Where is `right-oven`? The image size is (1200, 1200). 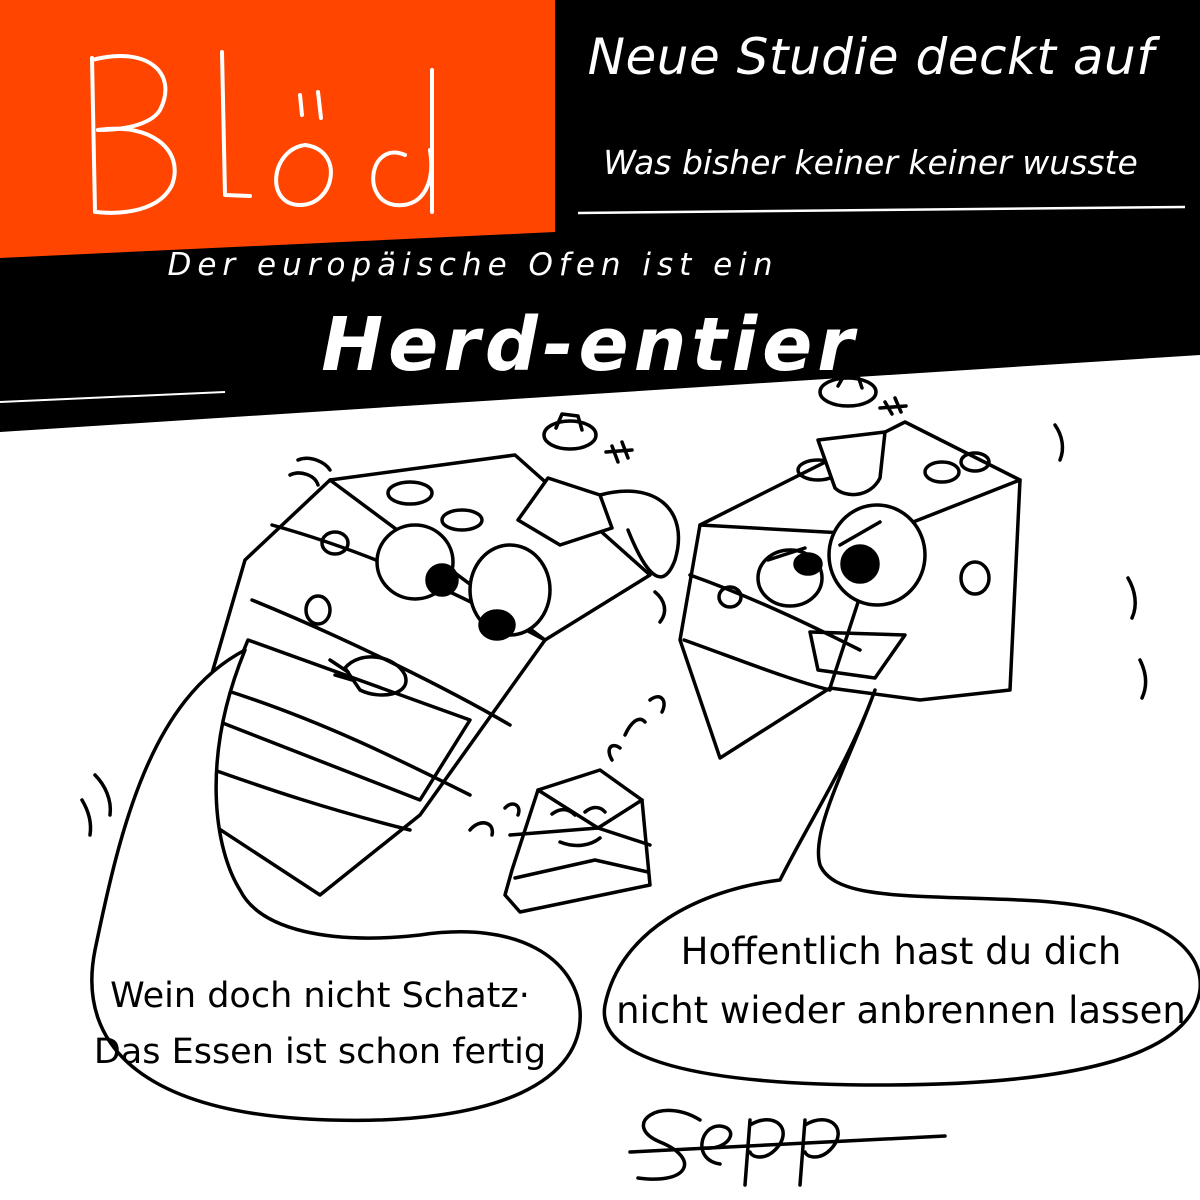 right-oven is located at coordinates (913, 566).